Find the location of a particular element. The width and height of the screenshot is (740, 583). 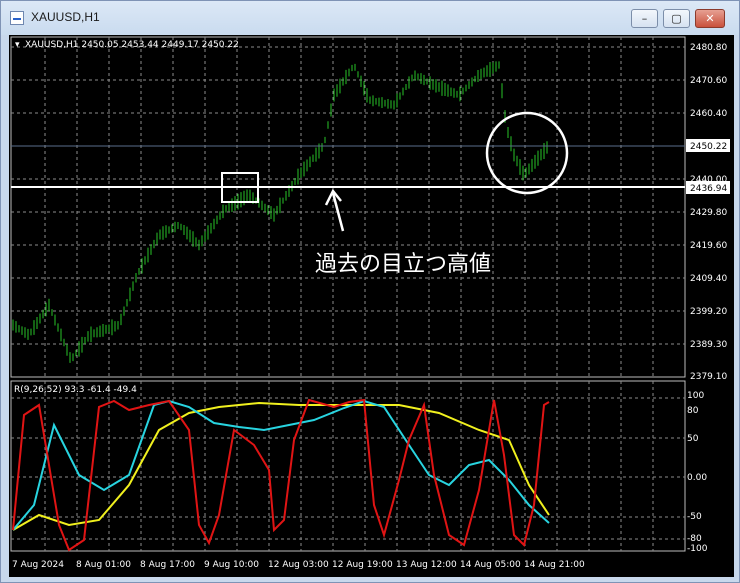

current-price-label: 2450.22 is located at coordinates (708, 147).